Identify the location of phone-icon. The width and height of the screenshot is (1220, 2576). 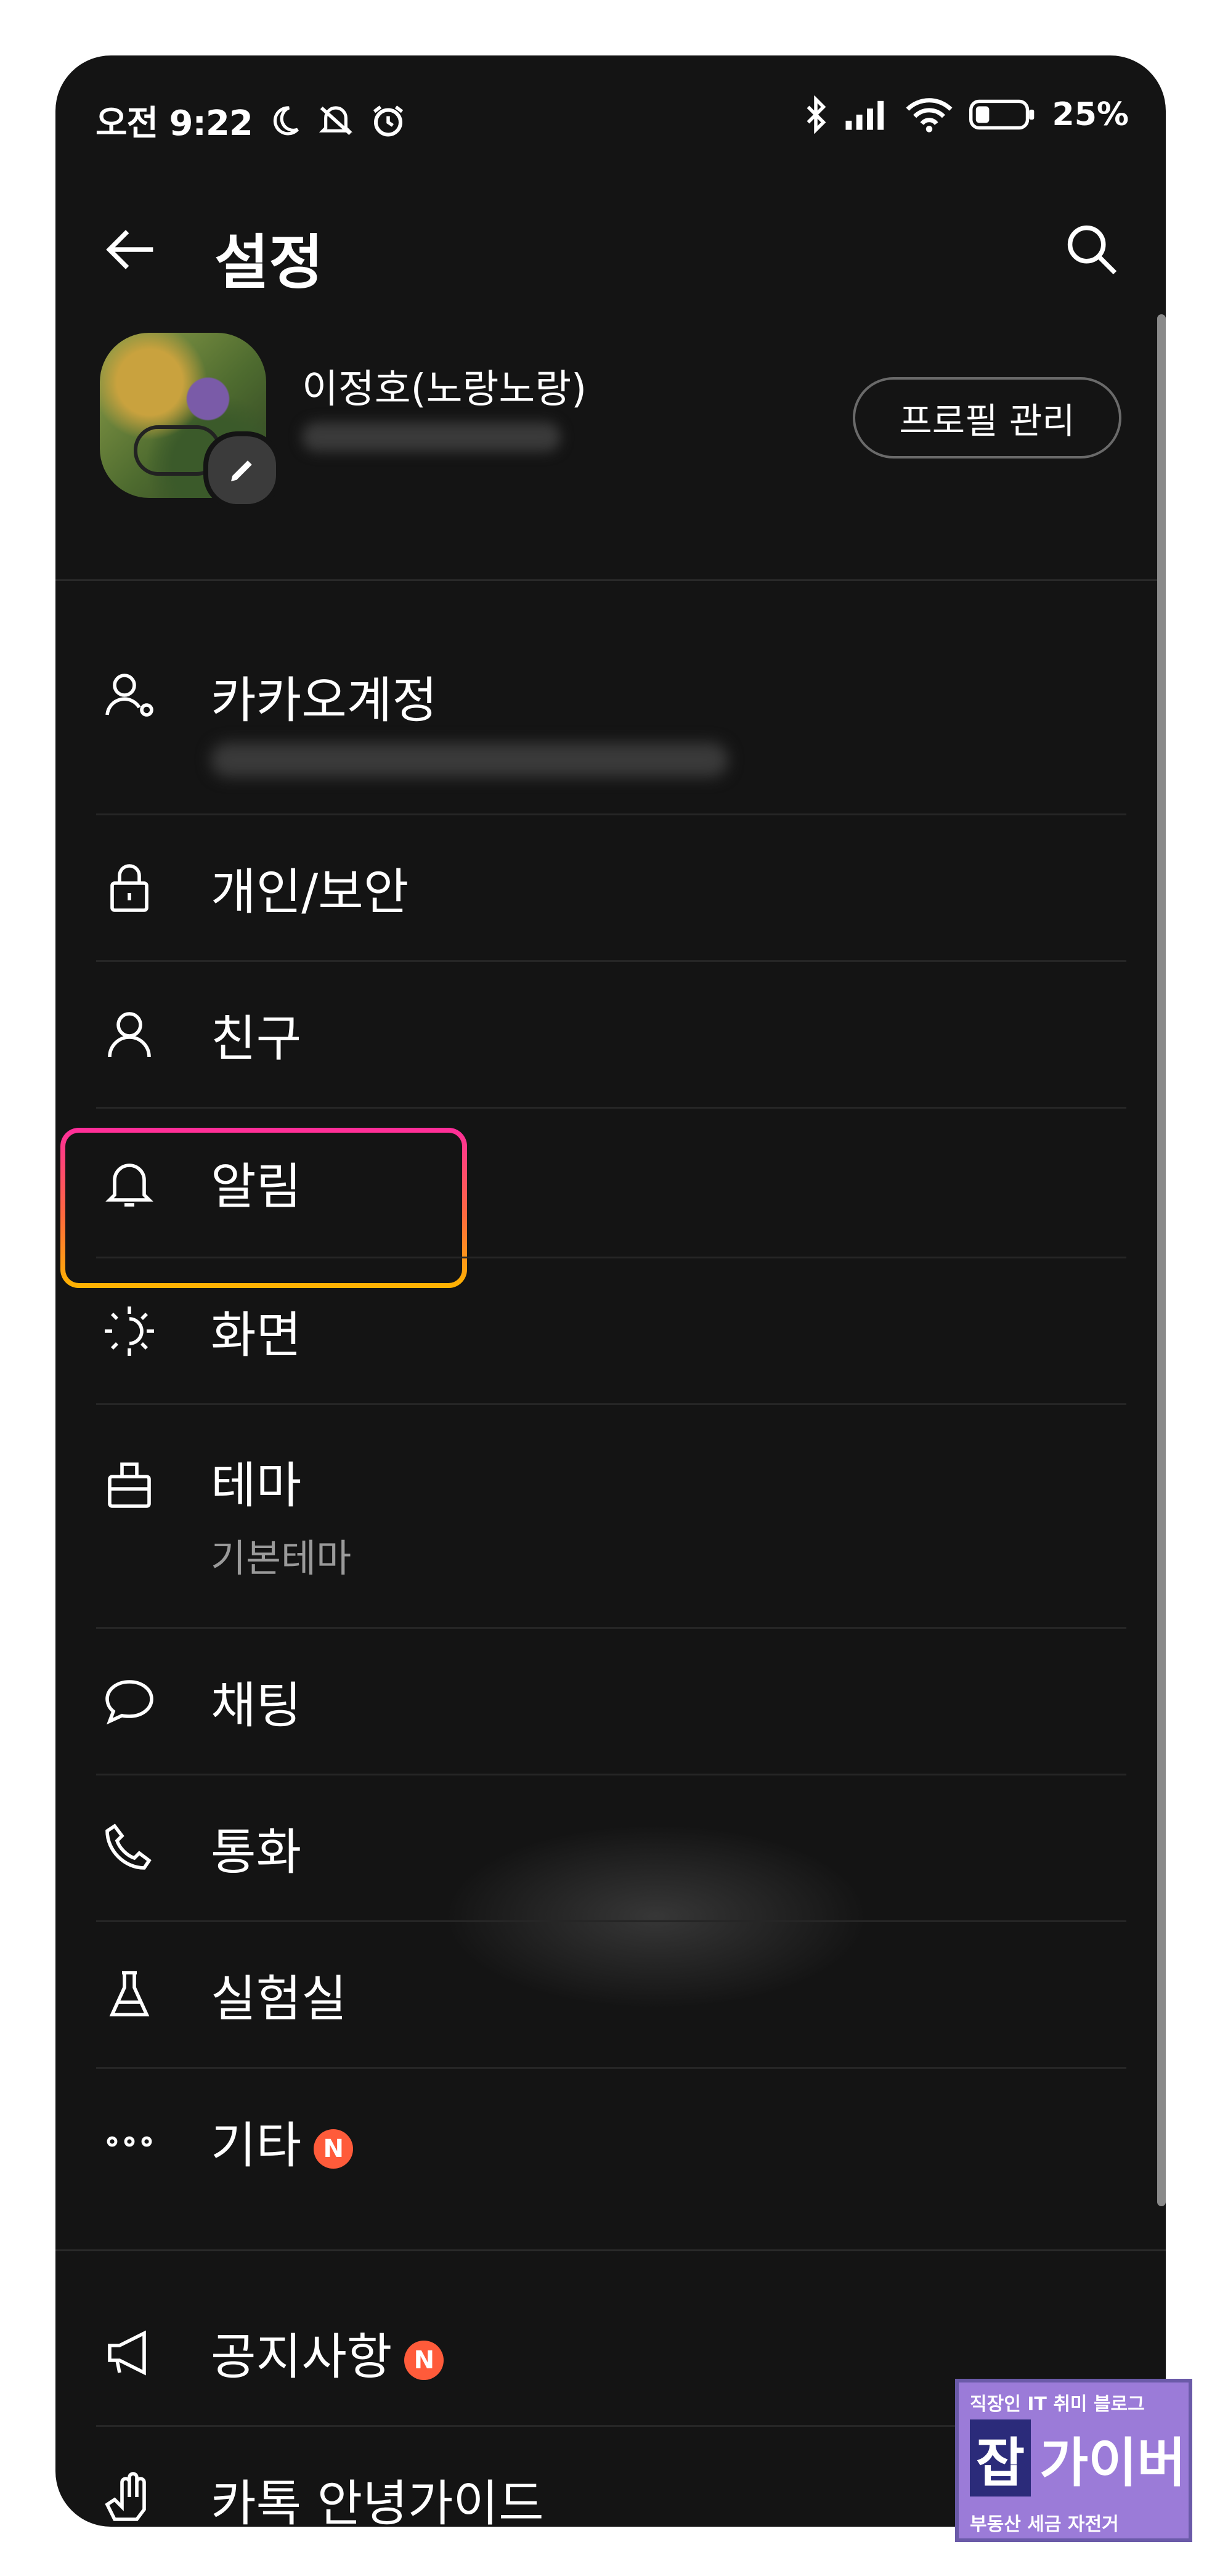
(129, 1849).